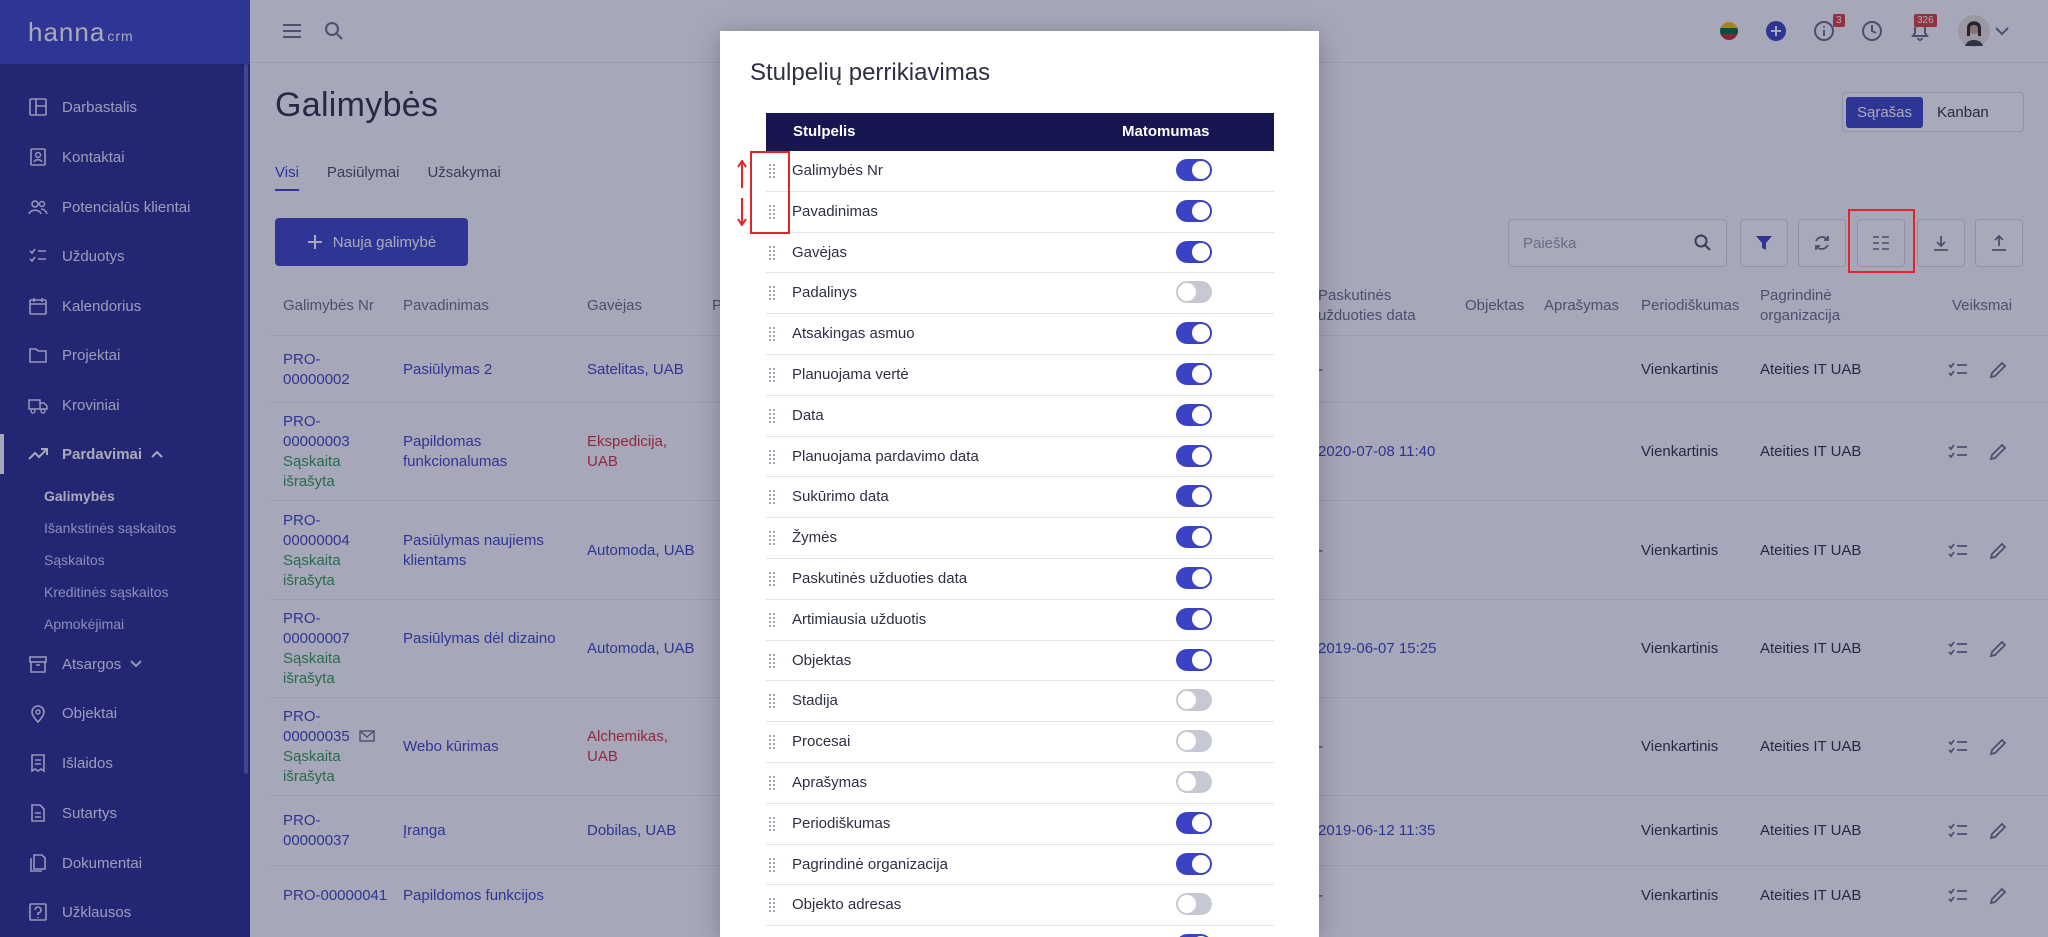  What do you see at coordinates (1020, 294) in the screenshot?
I see `column-row: Padalinys` at bounding box center [1020, 294].